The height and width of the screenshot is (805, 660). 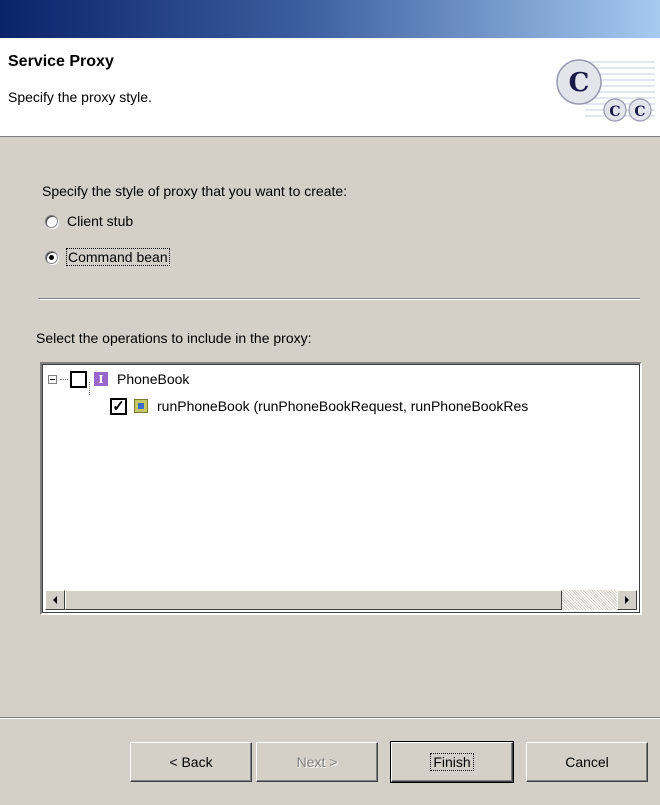 I want to click on radio-button-icon, so click(x=51, y=221).